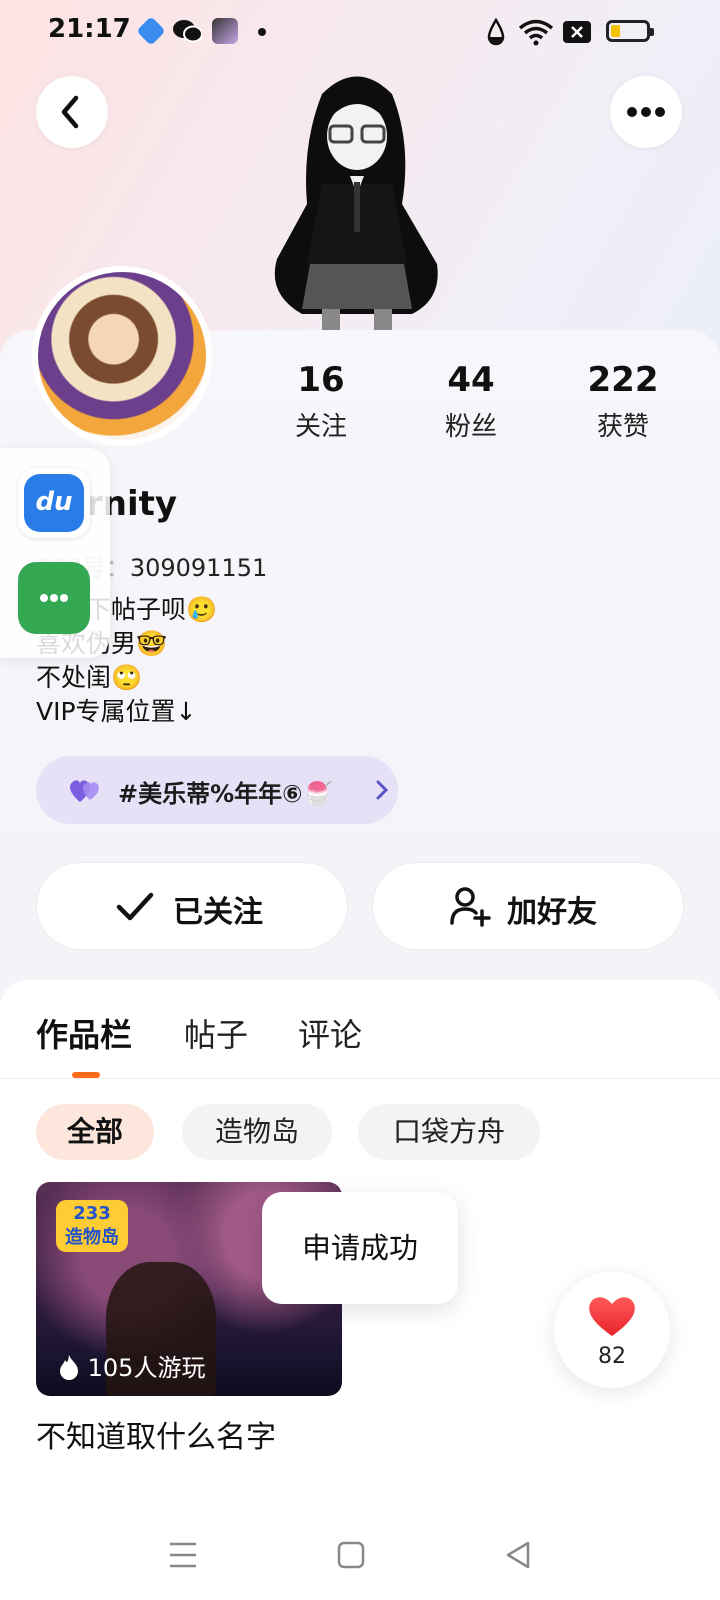 This screenshot has width=720, height=1600. What do you see at coordinates (470, 907) in the screenshot?
I see `add-user-icon` at bounding box center [470, 907].